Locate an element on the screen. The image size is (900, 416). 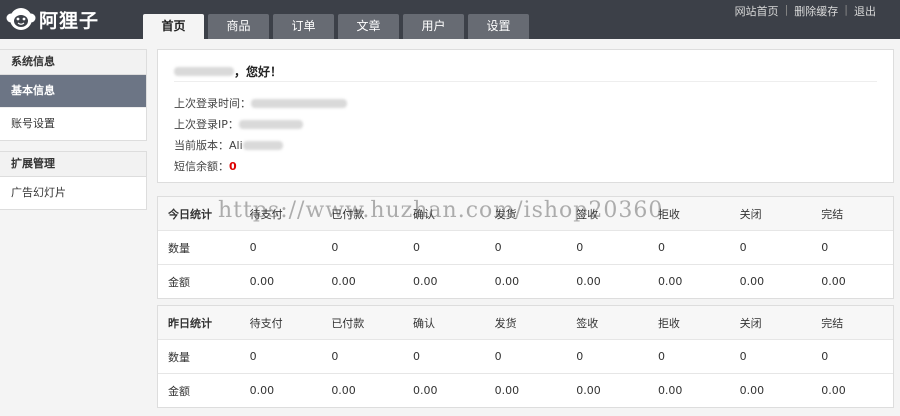
top-bar: 阿狸子 首页 商品 订单 文章 用户 设置 网站首页 | 删除缓存 | 退出 is located at coordinates (450, 20).